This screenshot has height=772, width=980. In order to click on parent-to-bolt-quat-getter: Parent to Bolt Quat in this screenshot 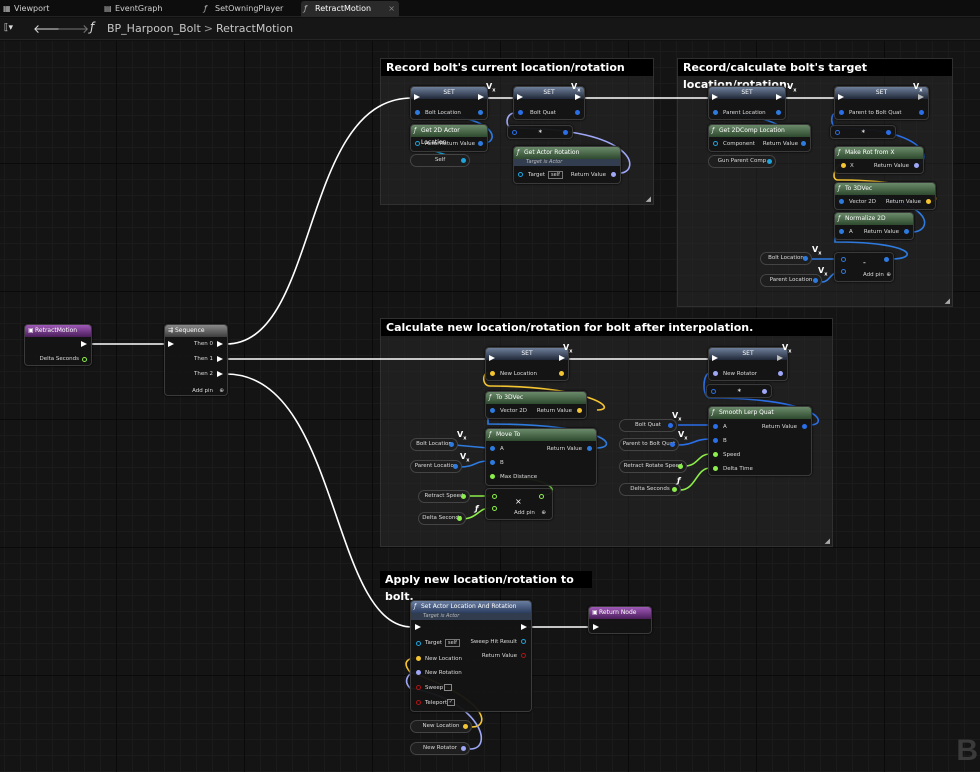, I will do `click(649, 444)`.